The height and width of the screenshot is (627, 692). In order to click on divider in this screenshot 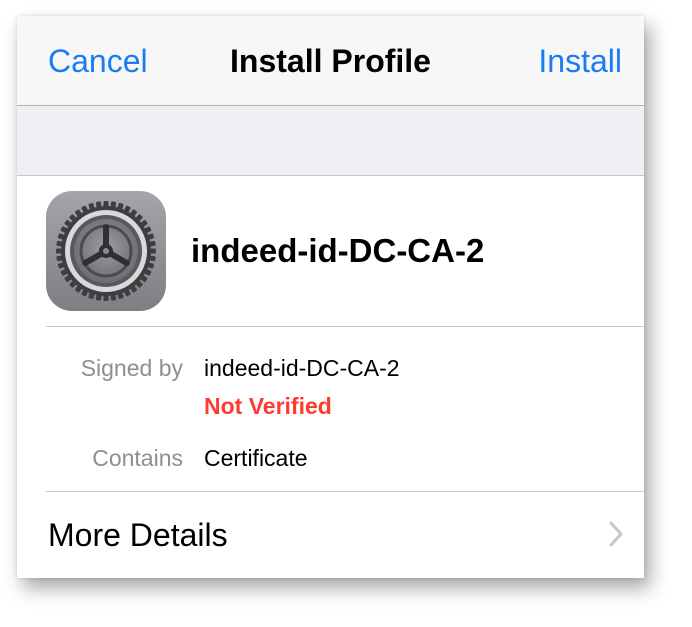, I will do `click(345, 326)`.